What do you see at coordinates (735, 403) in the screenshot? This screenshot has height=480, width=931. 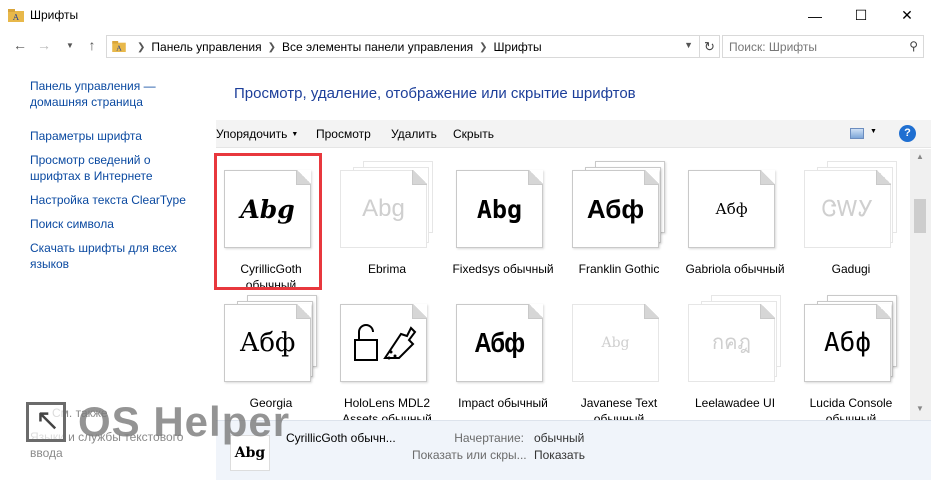 I see `font-name: Leelawadee UI` at bounding box center [735, 403].